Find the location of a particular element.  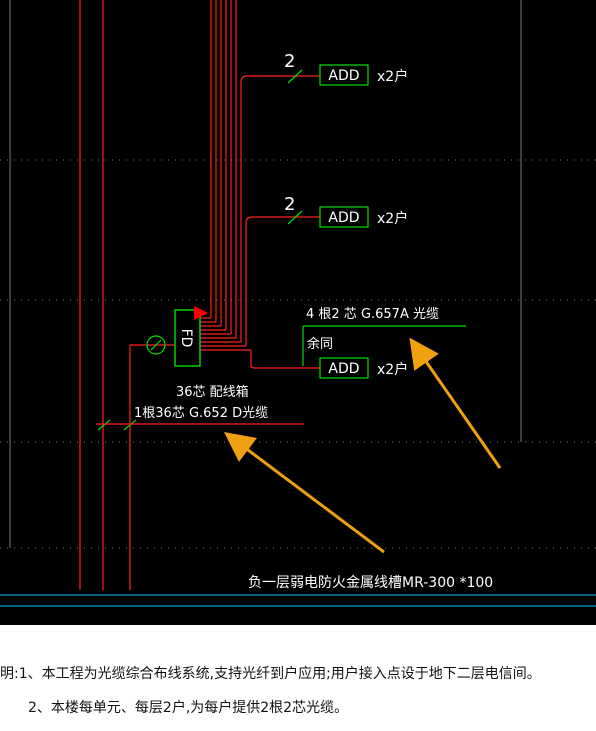

spare-label: 余同 is located at coordinates (320, 344).